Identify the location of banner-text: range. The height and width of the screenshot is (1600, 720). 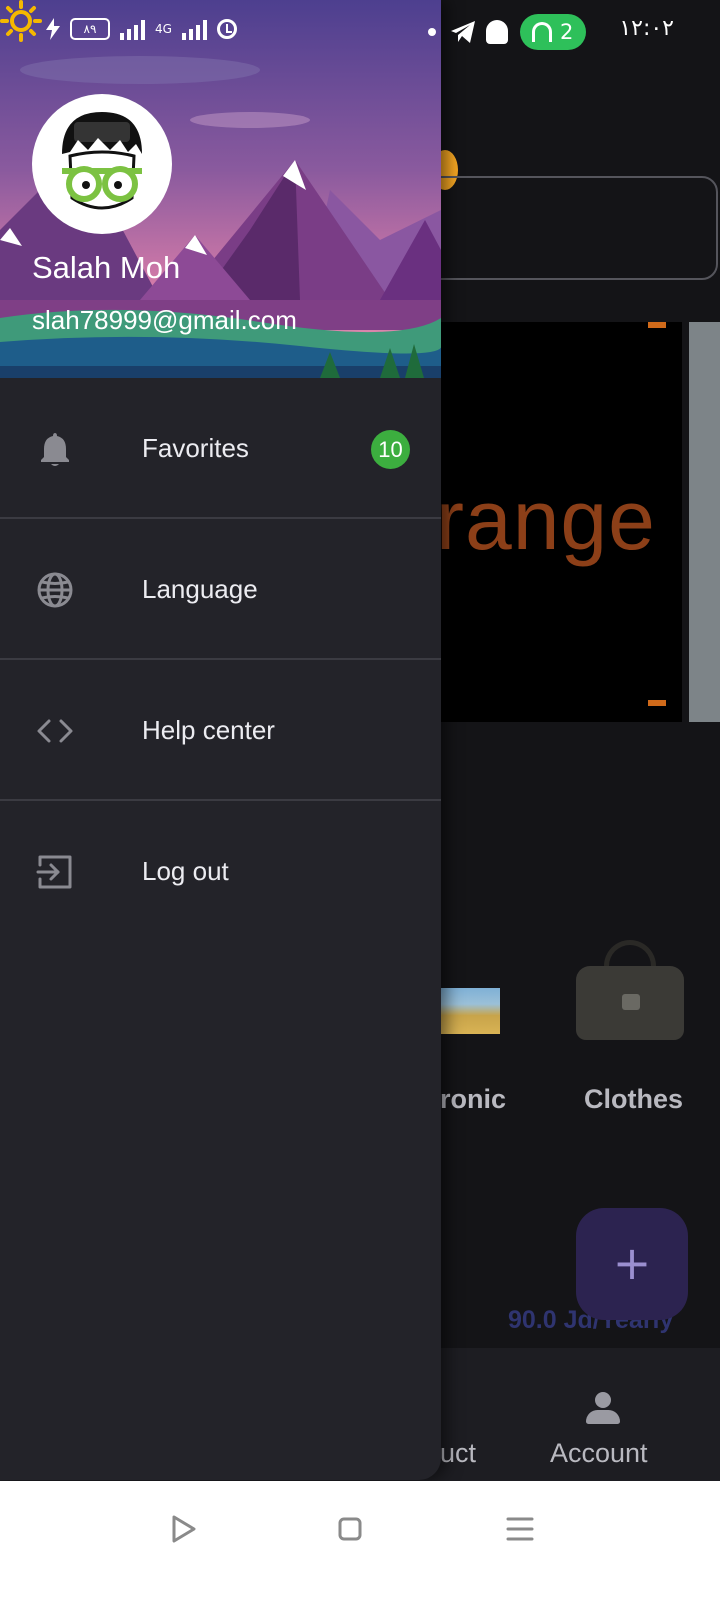
(546, 520).